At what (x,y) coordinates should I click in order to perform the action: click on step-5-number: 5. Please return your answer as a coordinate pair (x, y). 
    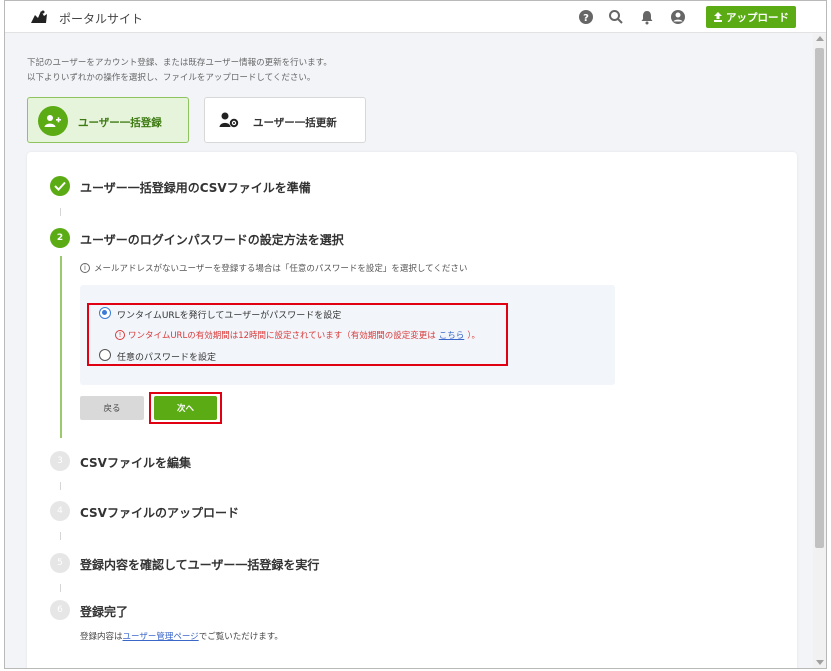
    Looking at the image, I should click on (60, 563).